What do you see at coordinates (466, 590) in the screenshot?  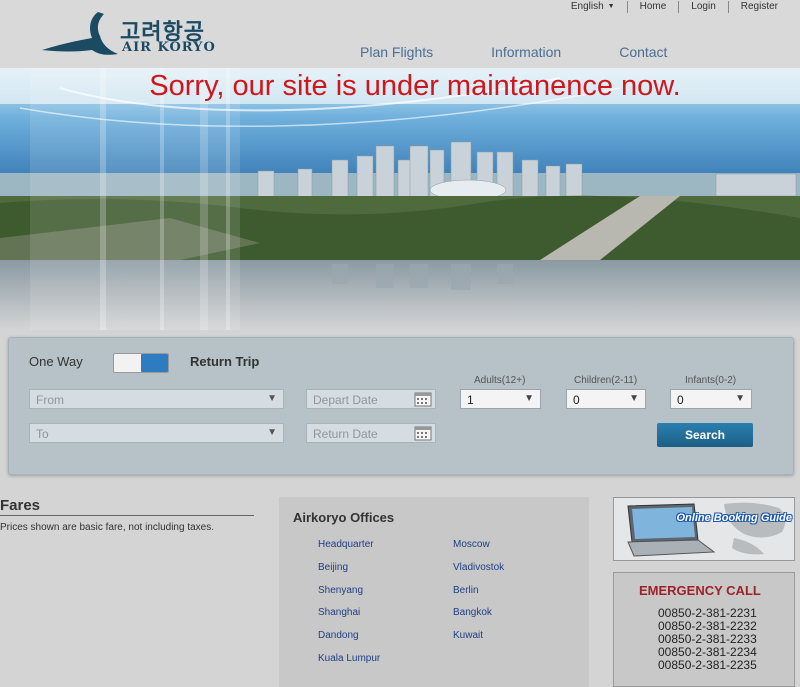 I see `office-link-berlin: Berlin` at bounding box center [466, 590].